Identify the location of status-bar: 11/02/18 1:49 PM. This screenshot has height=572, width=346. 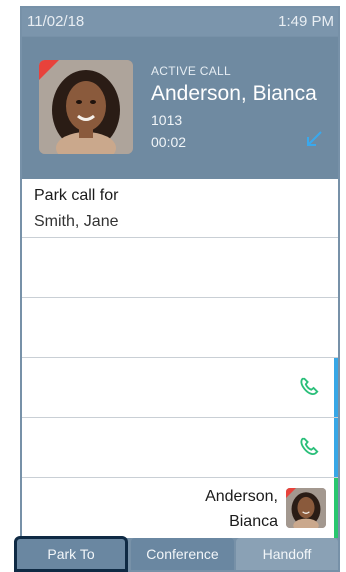
(180, 22).